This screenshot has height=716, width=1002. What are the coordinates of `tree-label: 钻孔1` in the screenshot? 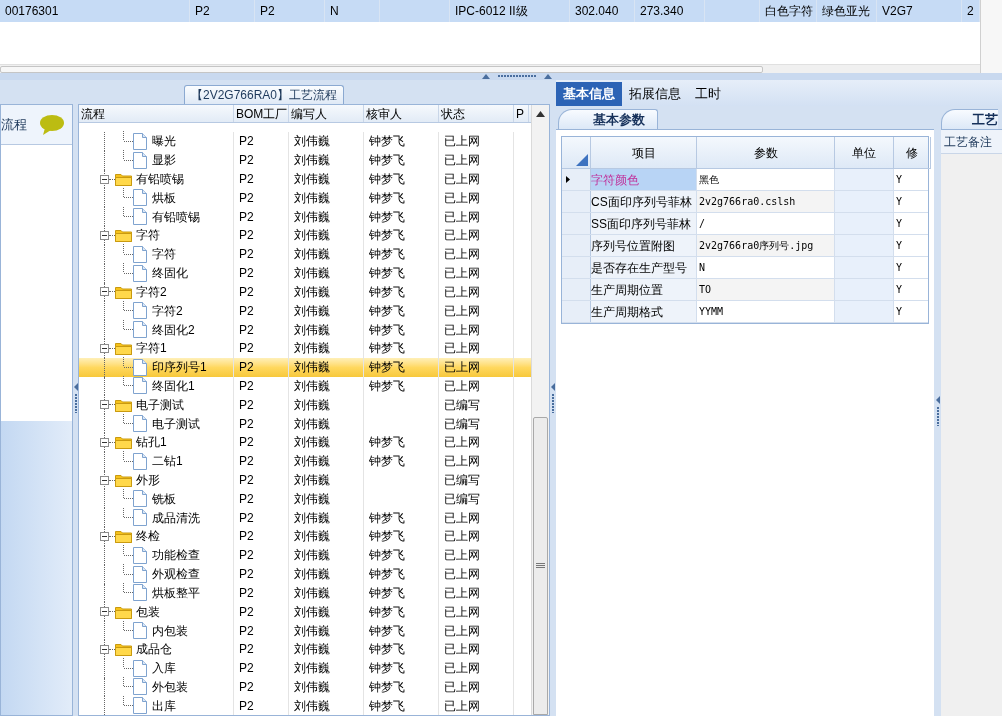 It's located at (151, 443).